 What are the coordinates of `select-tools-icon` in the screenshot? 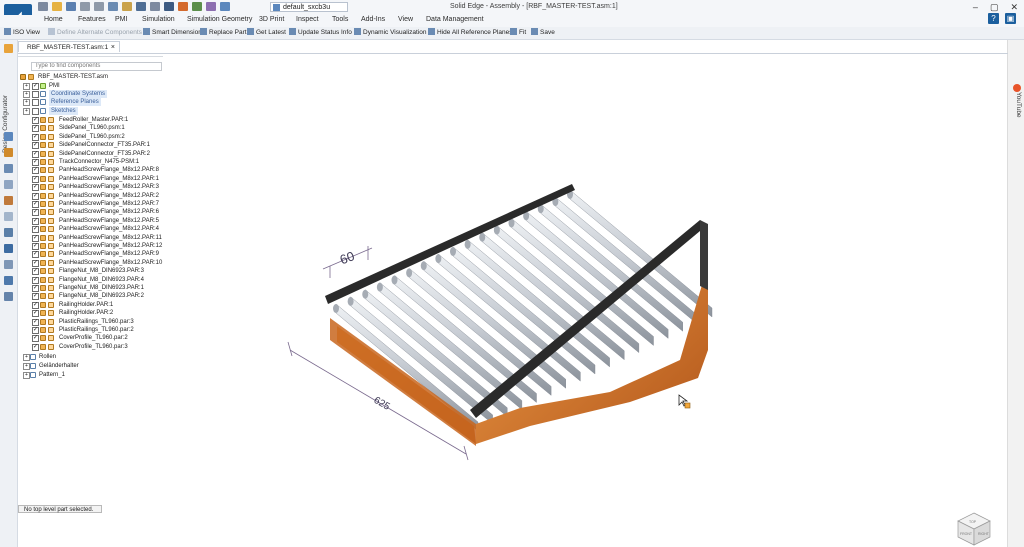 It's located at (8, 296).